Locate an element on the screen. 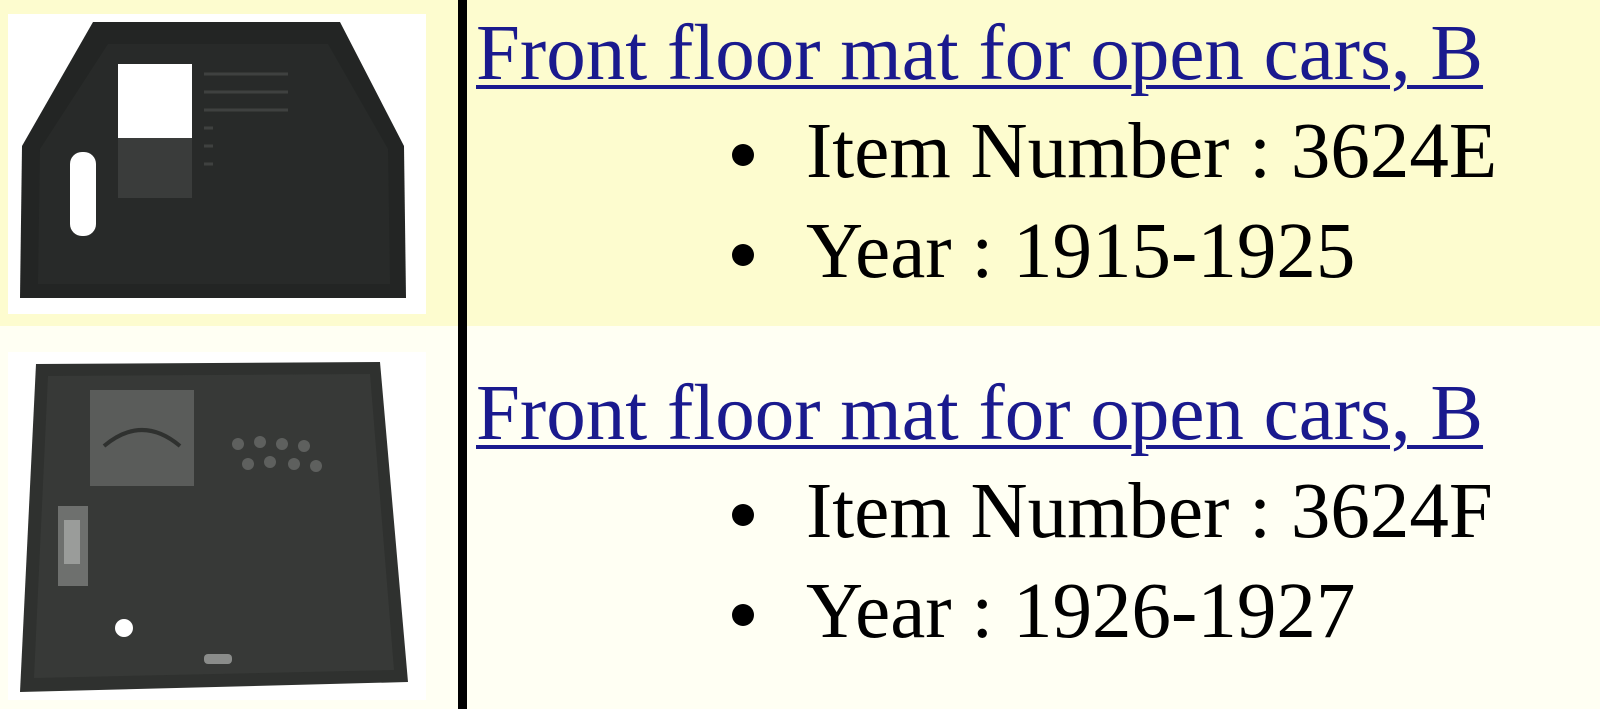 This screenshot has width=1600, height=709. item-number: Item Number : 3624F is located at coordinates (1038, 512).